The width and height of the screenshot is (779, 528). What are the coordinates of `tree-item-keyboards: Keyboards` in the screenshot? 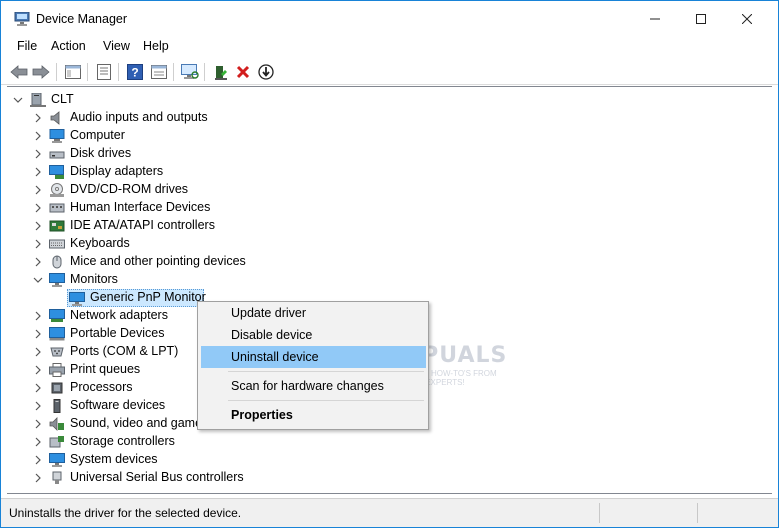 It's located at (157, 244).